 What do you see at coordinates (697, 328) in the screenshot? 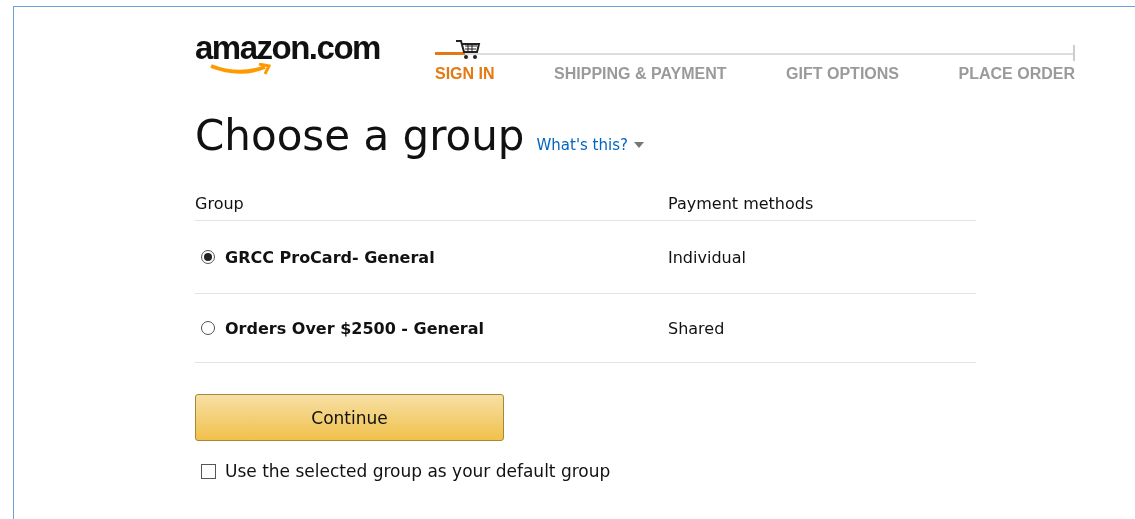
I see `payment-method: Shared` at bounding box center [697, 328].